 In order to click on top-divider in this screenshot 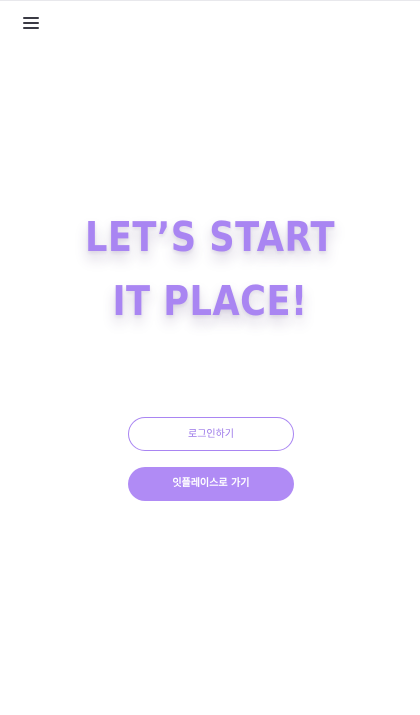, I will do `click(210, 0)`.